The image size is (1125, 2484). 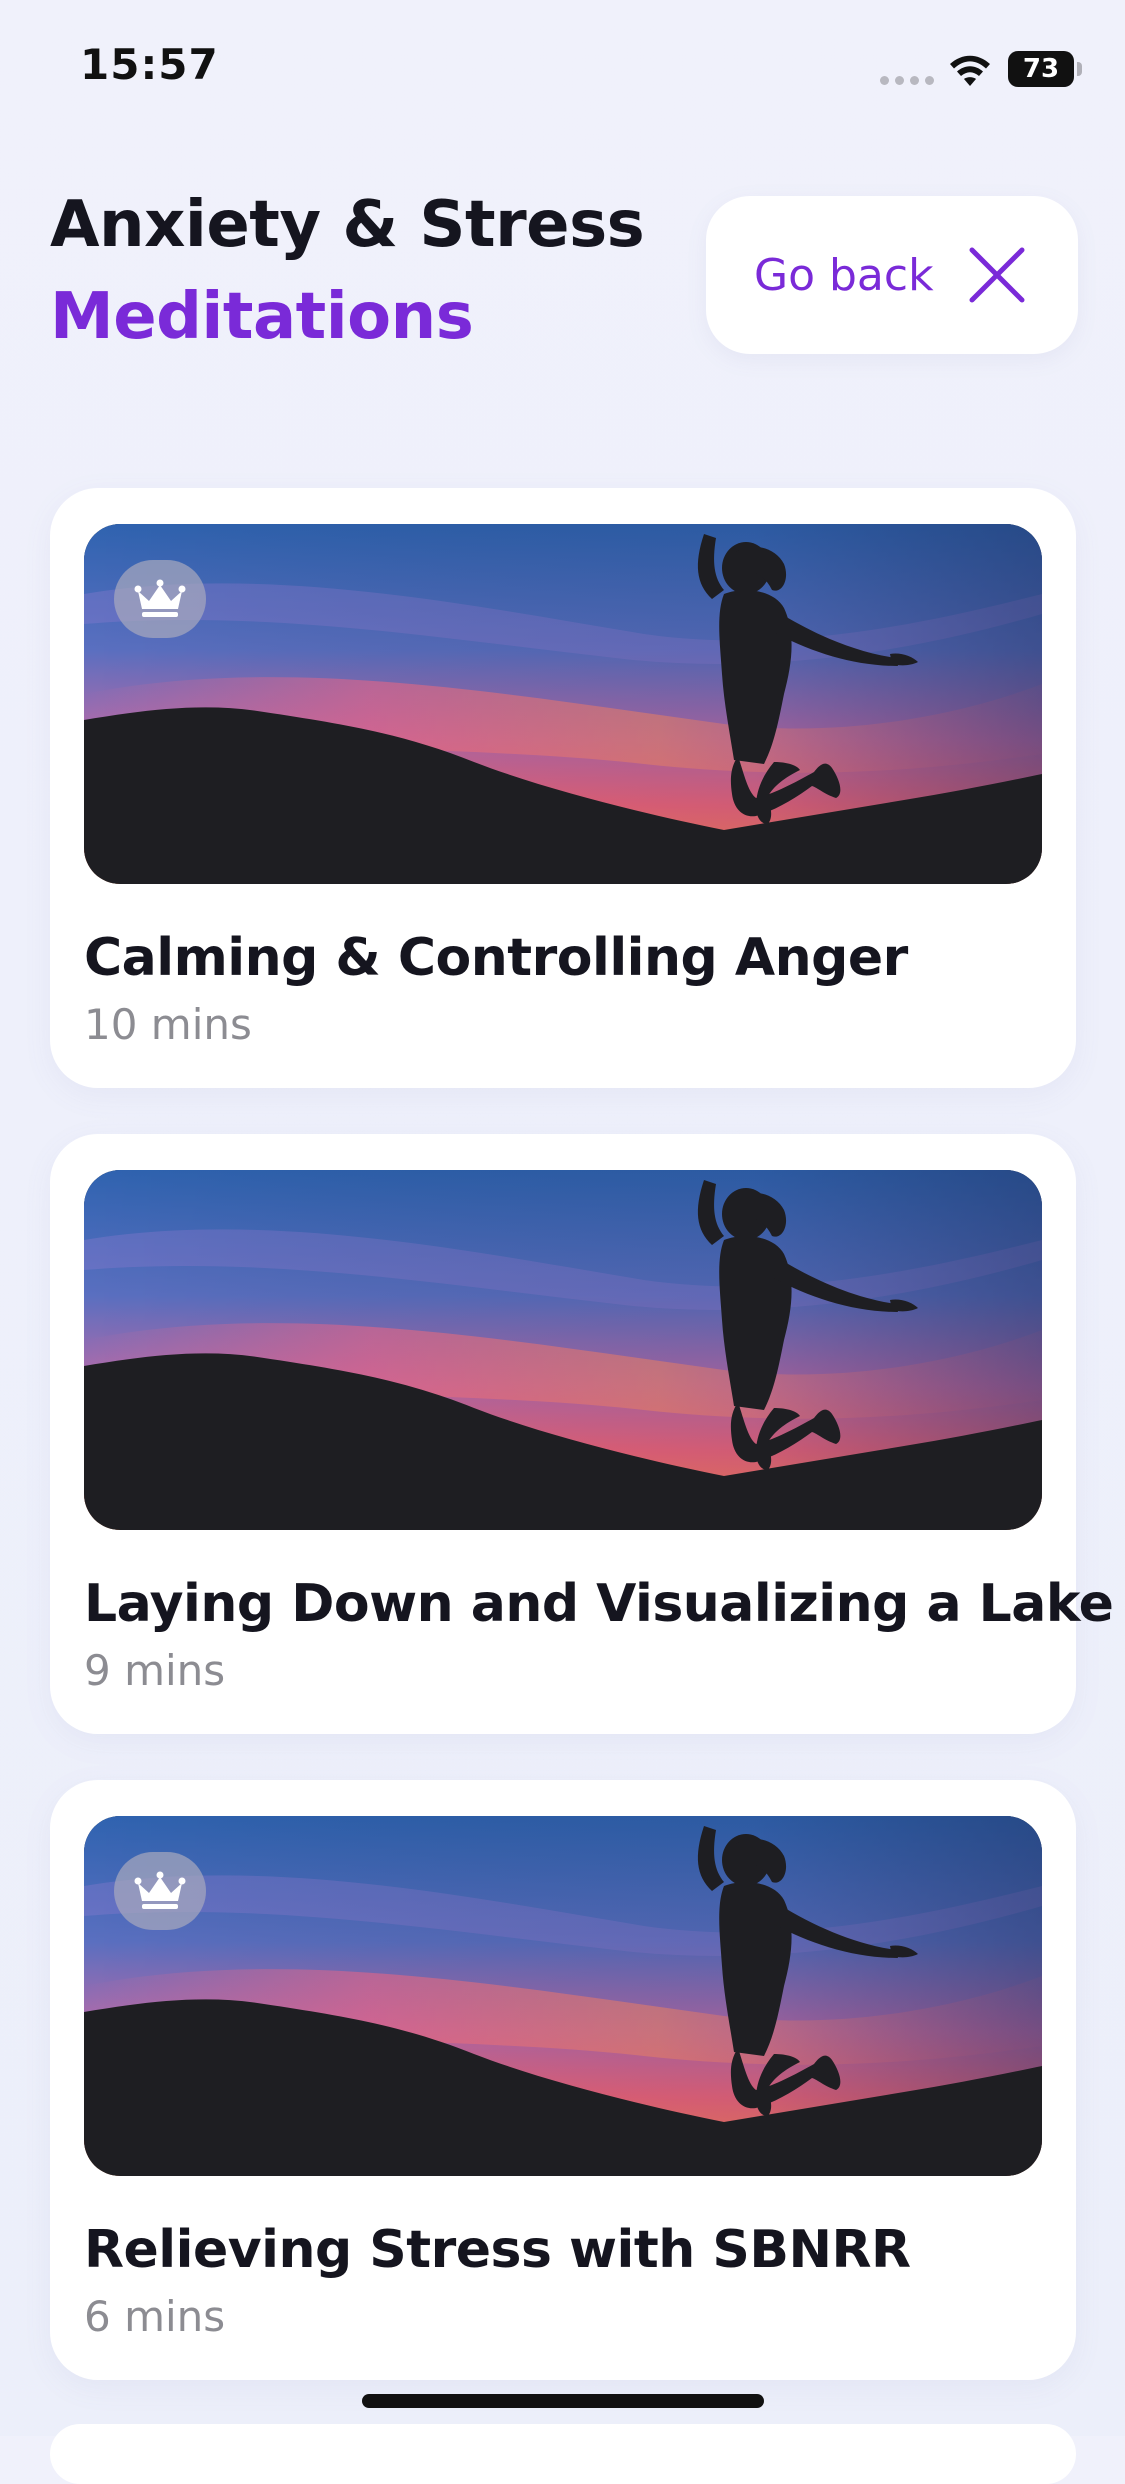 I want to click on wifi-icon, so click(x=970, y=70).